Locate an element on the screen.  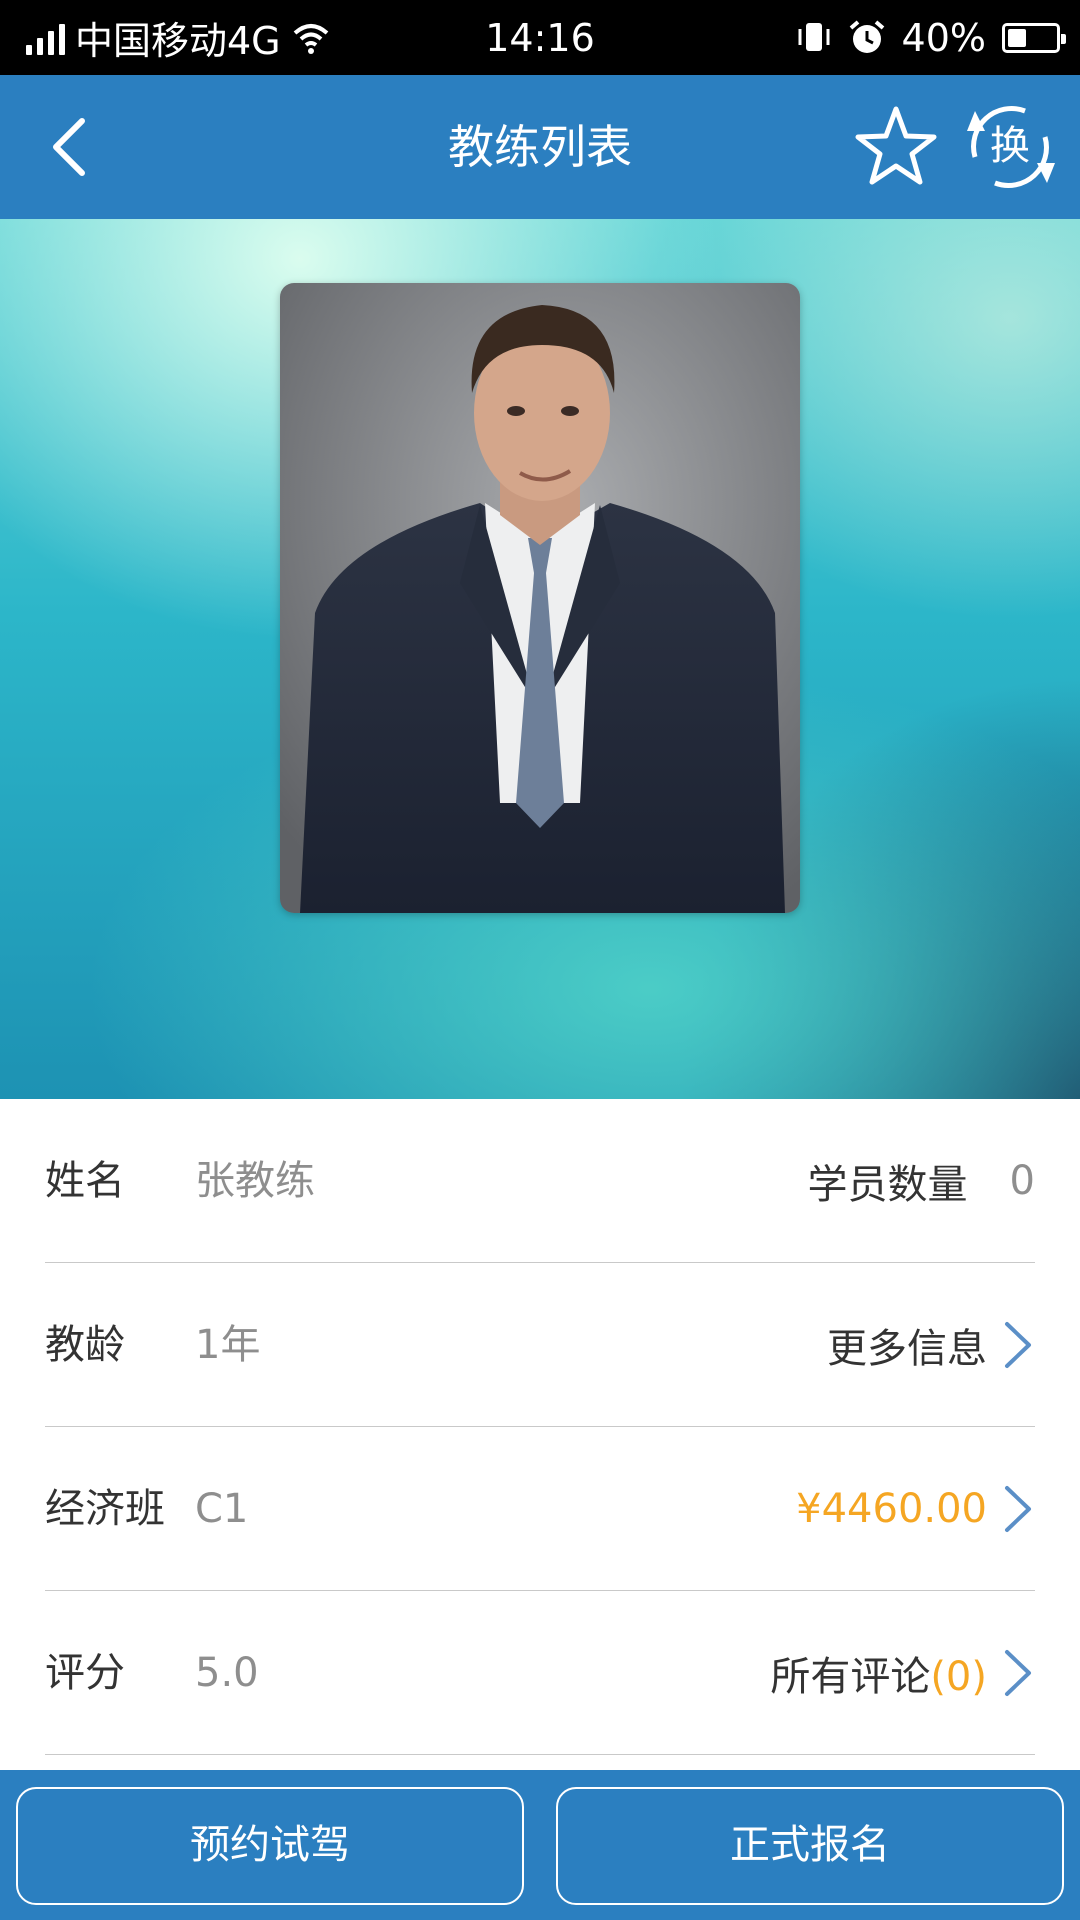
favorite-button is located at coordinates (896, 147).